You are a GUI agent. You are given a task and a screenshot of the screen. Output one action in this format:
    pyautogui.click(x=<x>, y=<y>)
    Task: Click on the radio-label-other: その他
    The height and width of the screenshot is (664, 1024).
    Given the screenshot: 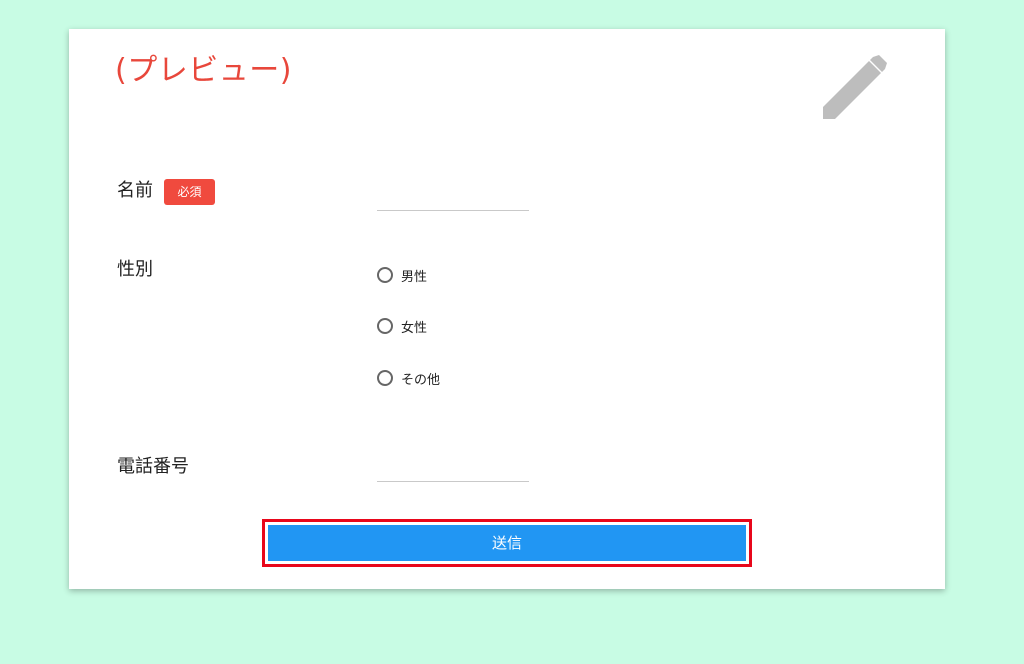 What is the action you would take?
    pyautogui.click(x=421, y=380)
    